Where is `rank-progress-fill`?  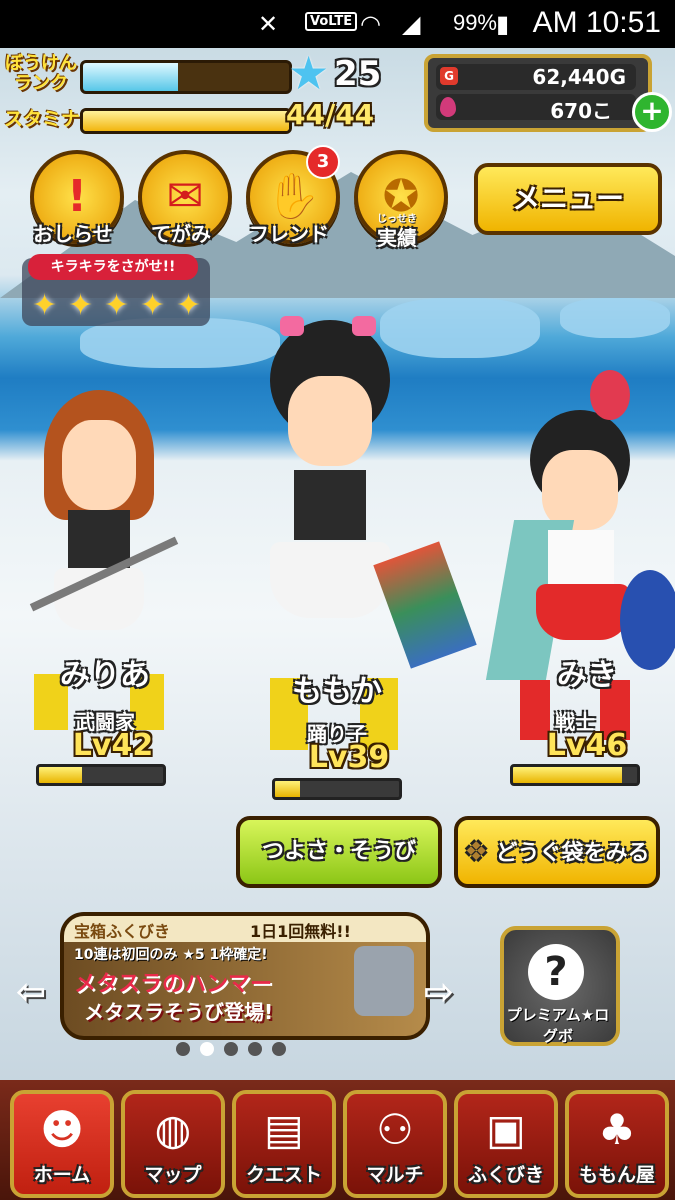 rank-progress-fill is located at coordinates (130, 77).